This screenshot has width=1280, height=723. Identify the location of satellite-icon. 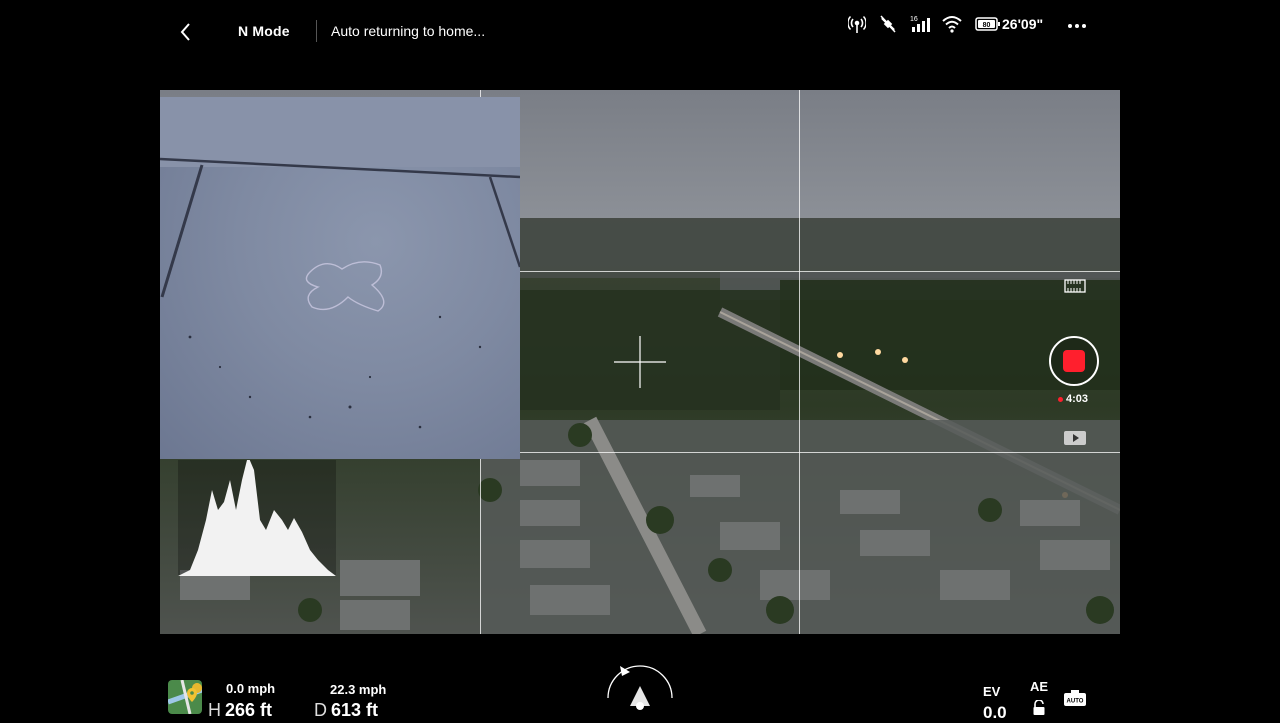
(888, 24).